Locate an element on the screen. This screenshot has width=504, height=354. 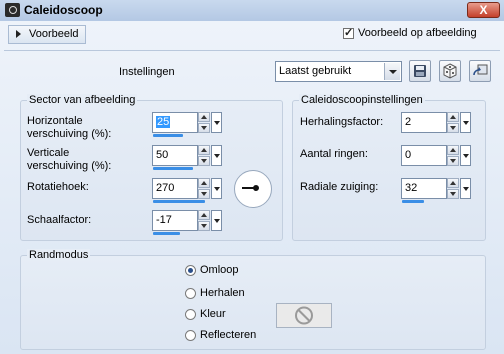
dial-needle-icon is located at coordinates (250, 188).